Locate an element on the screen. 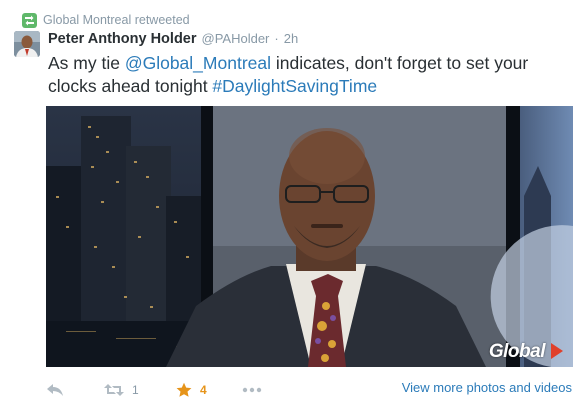 Image resolution: width=586 pixels, height=409 pixels. reply-button is located at coordinates (55, 390).